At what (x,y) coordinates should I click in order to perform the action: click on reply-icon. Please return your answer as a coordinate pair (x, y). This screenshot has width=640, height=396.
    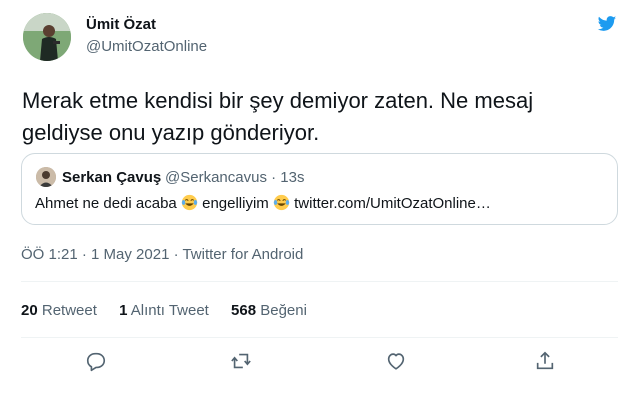
    Looking at the image, I should click on (96, 362).